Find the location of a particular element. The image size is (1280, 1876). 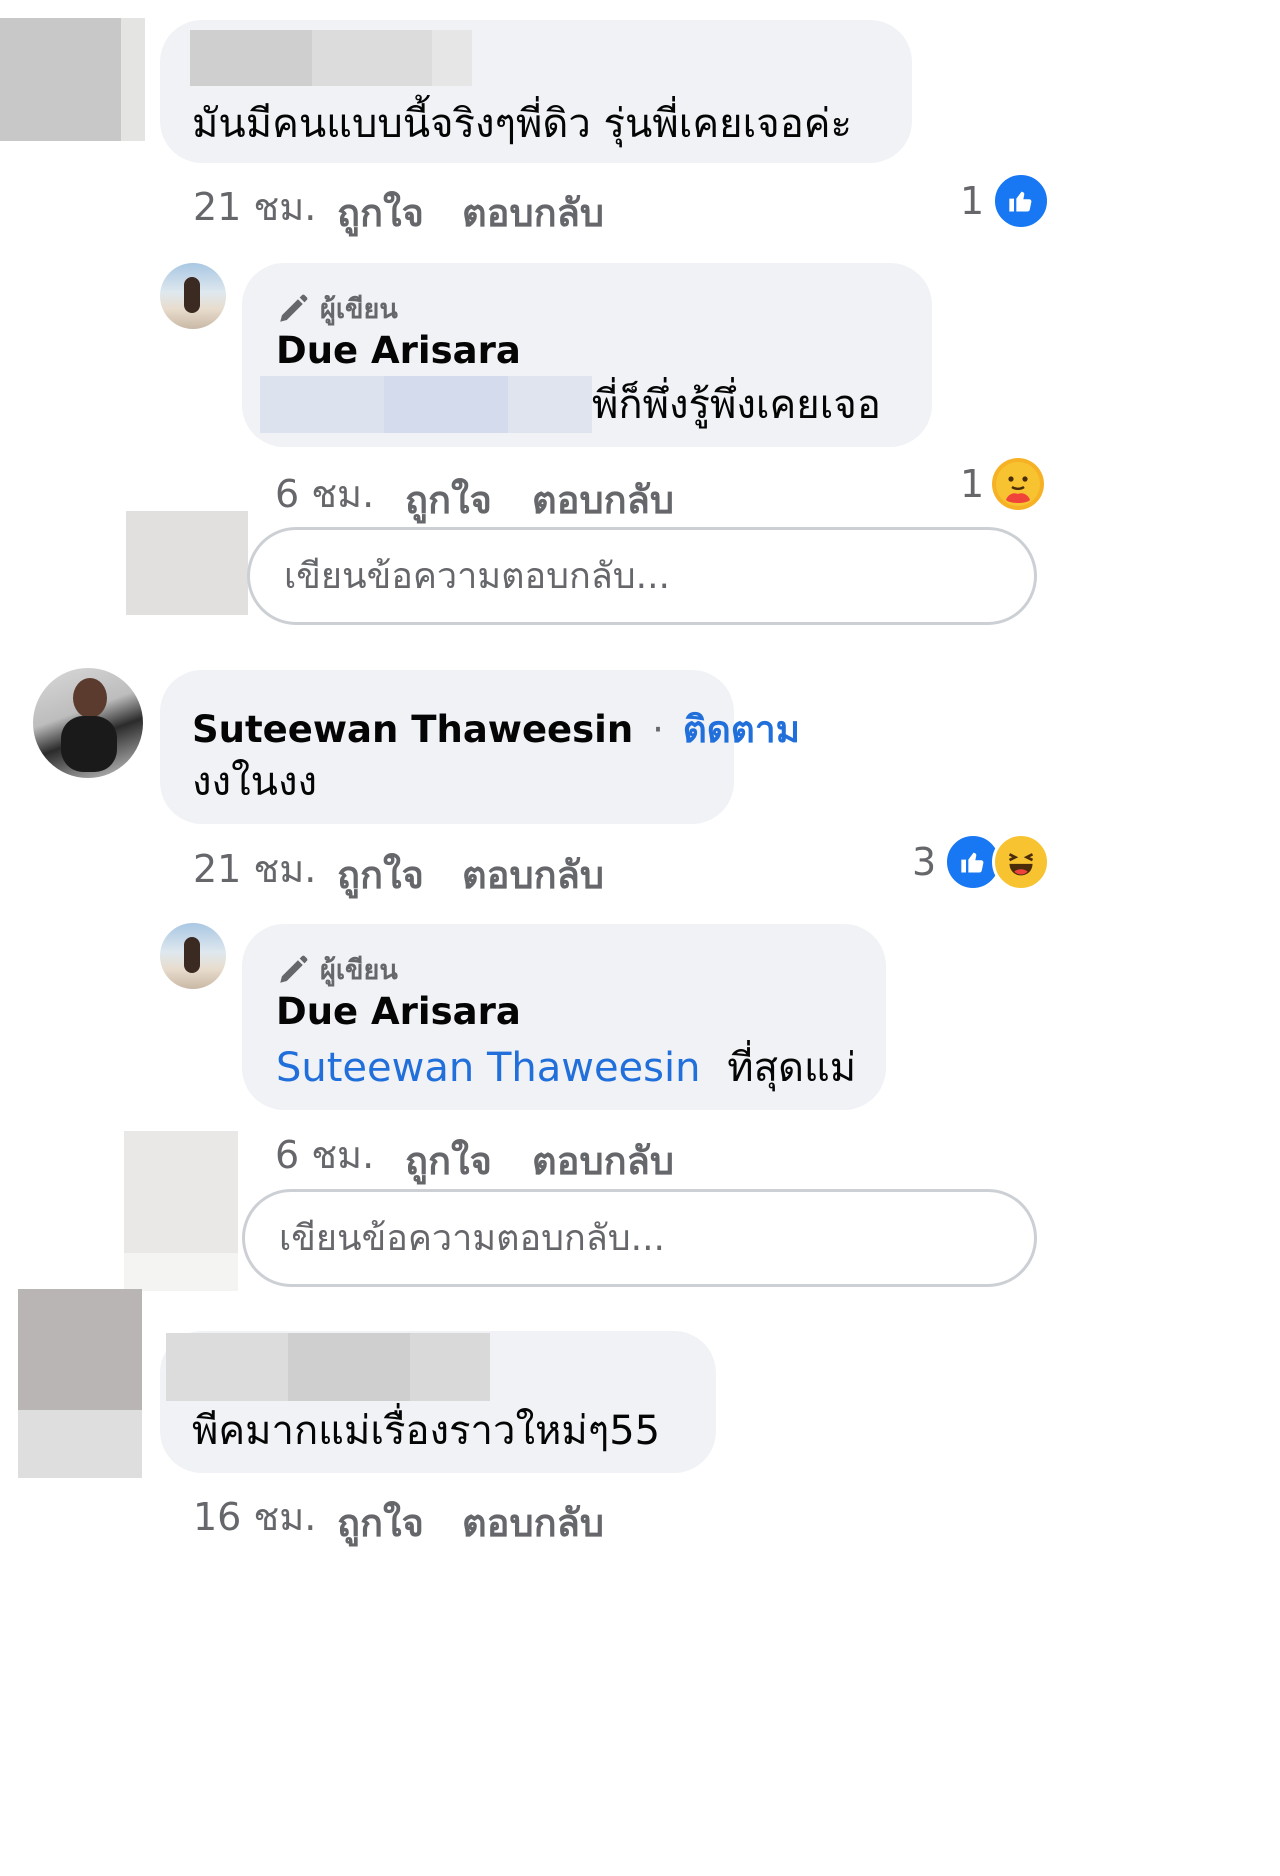

commenter-avatar is located at coordinates (88, 723).